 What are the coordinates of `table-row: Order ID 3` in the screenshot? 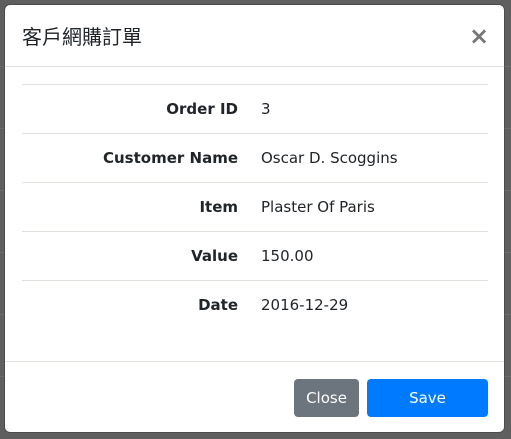 It's located at (255, 109).